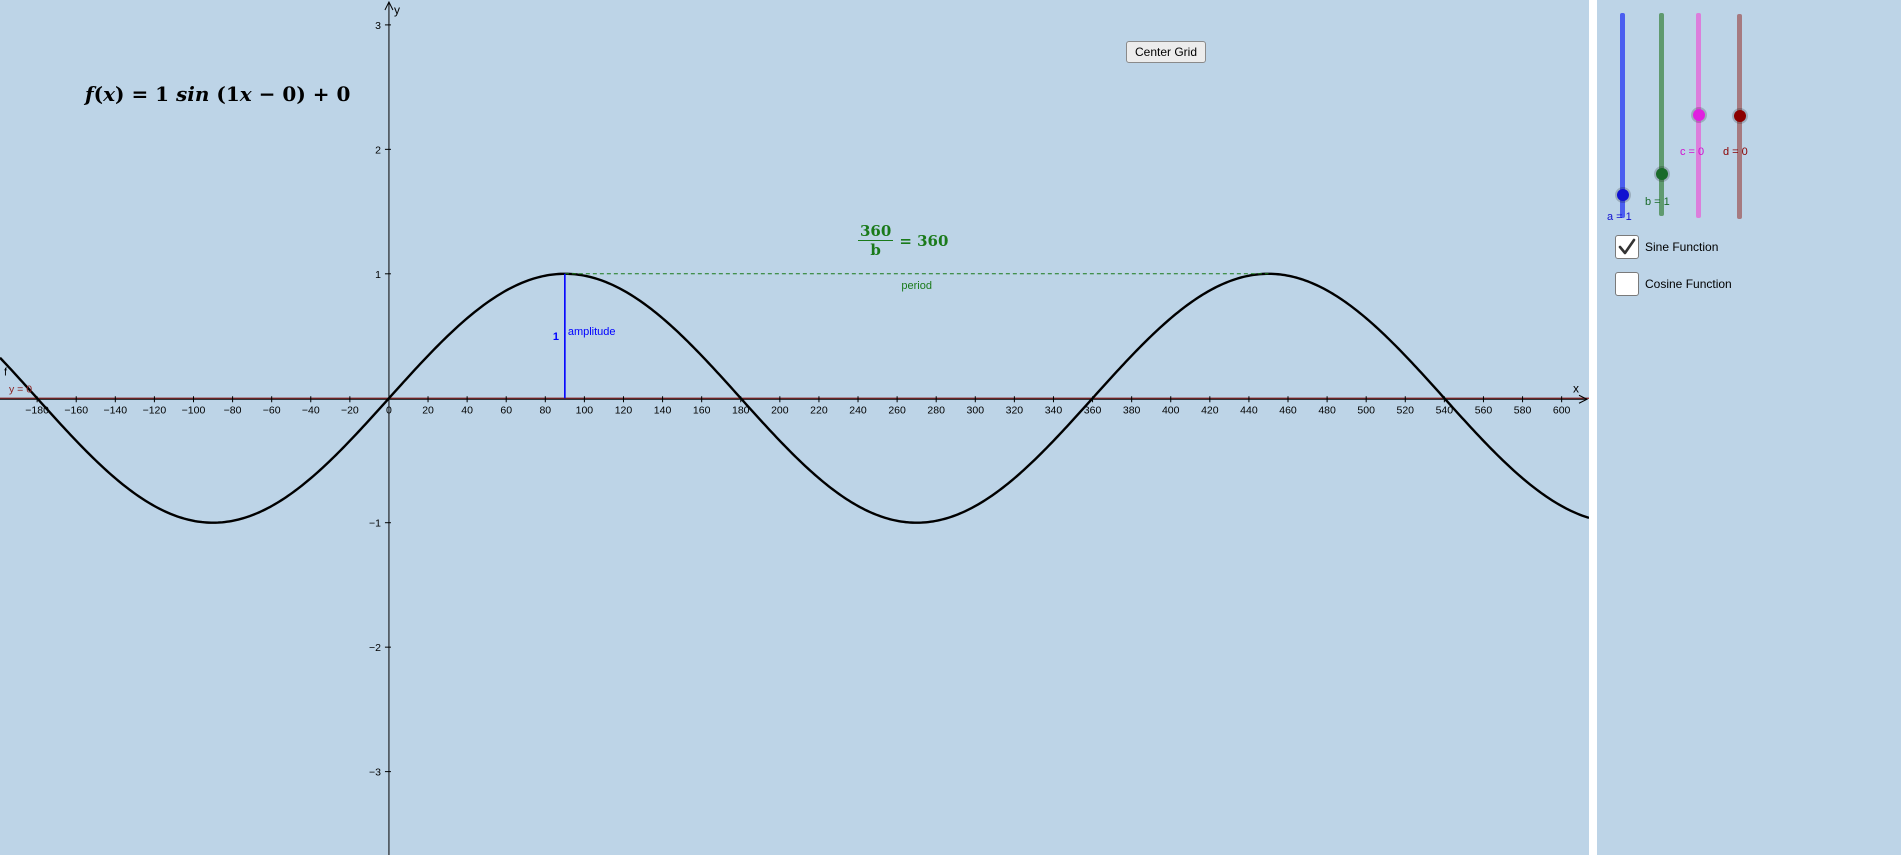 This screenshot has height=855, width=1901. Describe the element at coordinates (1661, 174) in the screenshot. I see `slider-b-knob` at that location.